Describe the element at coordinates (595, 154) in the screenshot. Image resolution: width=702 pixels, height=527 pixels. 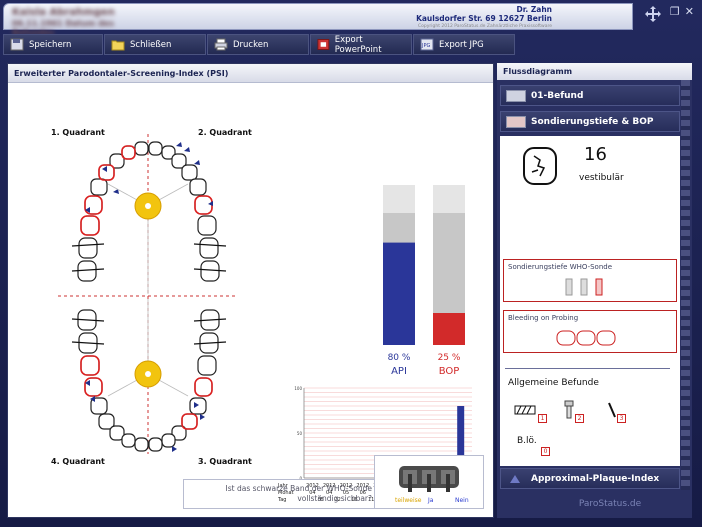
I see `tooth-number: 16` at that location.